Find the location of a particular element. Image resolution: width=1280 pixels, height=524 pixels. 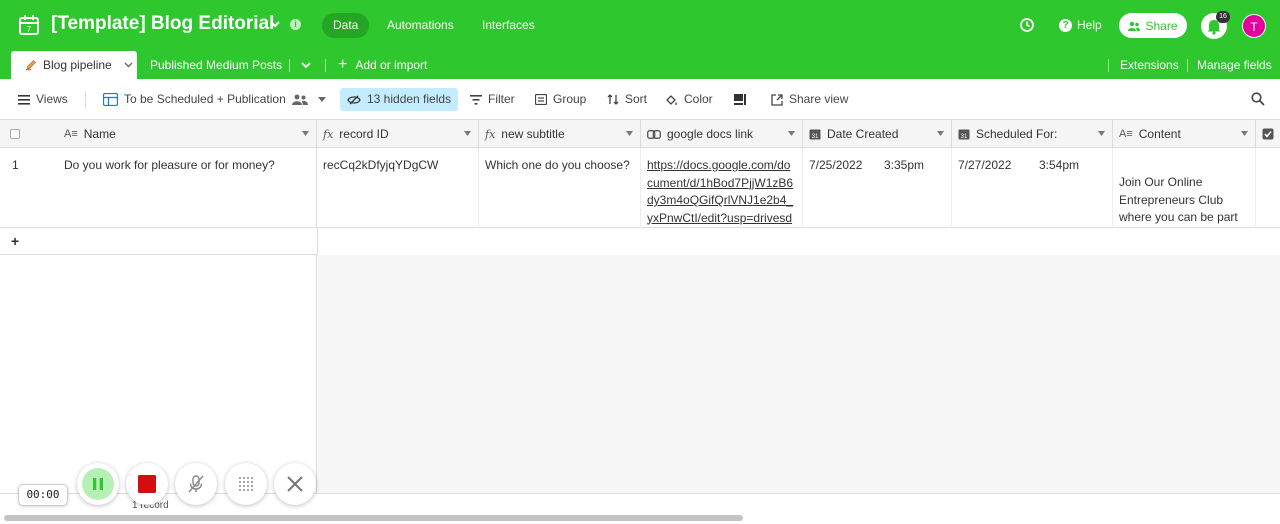

close-recorder-button is located at coordinates (295, 484).